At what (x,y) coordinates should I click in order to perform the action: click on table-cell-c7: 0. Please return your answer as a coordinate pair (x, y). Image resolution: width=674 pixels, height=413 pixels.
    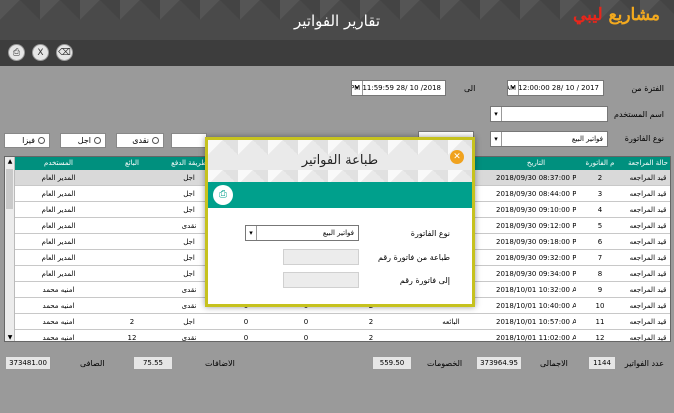
    Looking at the image, I should click on (246, 322).